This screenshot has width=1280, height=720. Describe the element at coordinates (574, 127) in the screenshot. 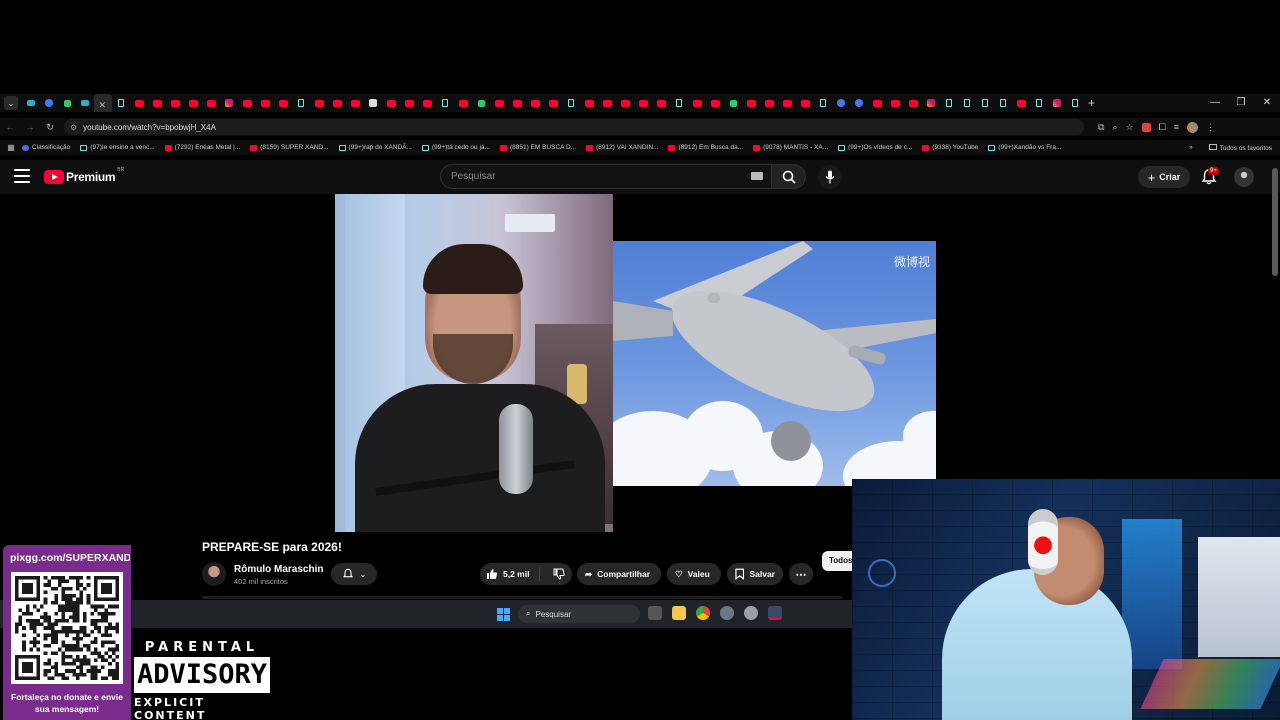

I see `url-field: ⚙ youtube.com/watch?v=bpobwjH_X4A` at that location.